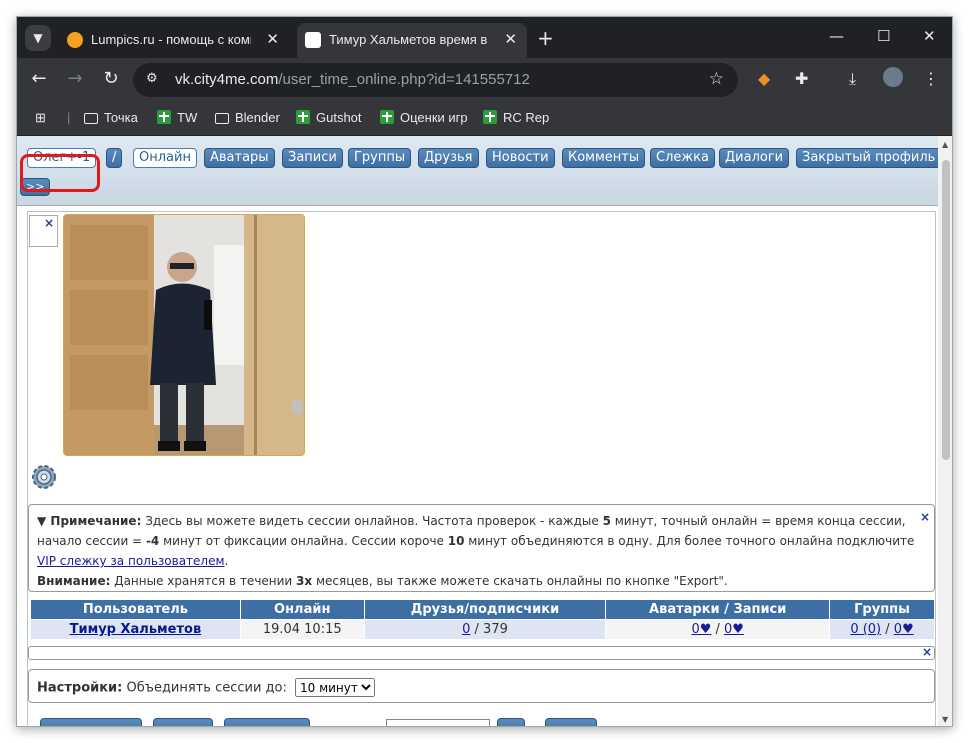  Describe the element at coordinates (520, 158) in the screenshot. I see `menu-news-button: Новости` at that location.